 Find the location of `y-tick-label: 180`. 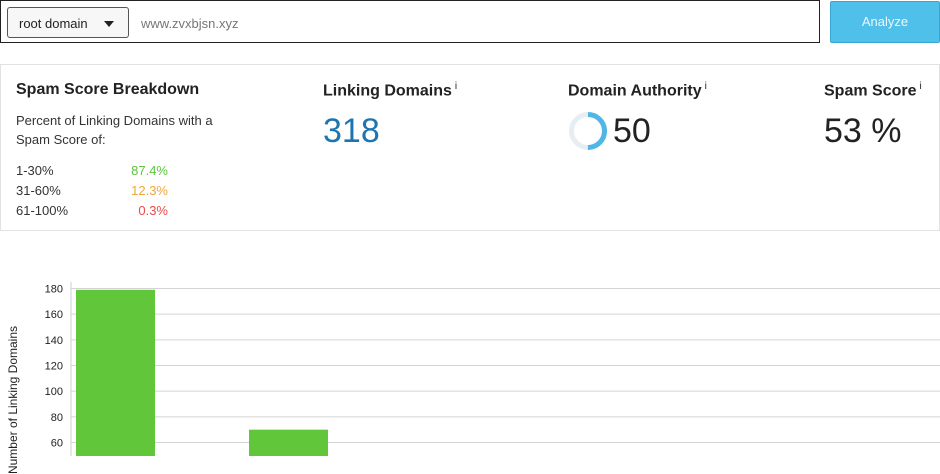

y-tick-label: 180 is located at coordinates (54, 290).